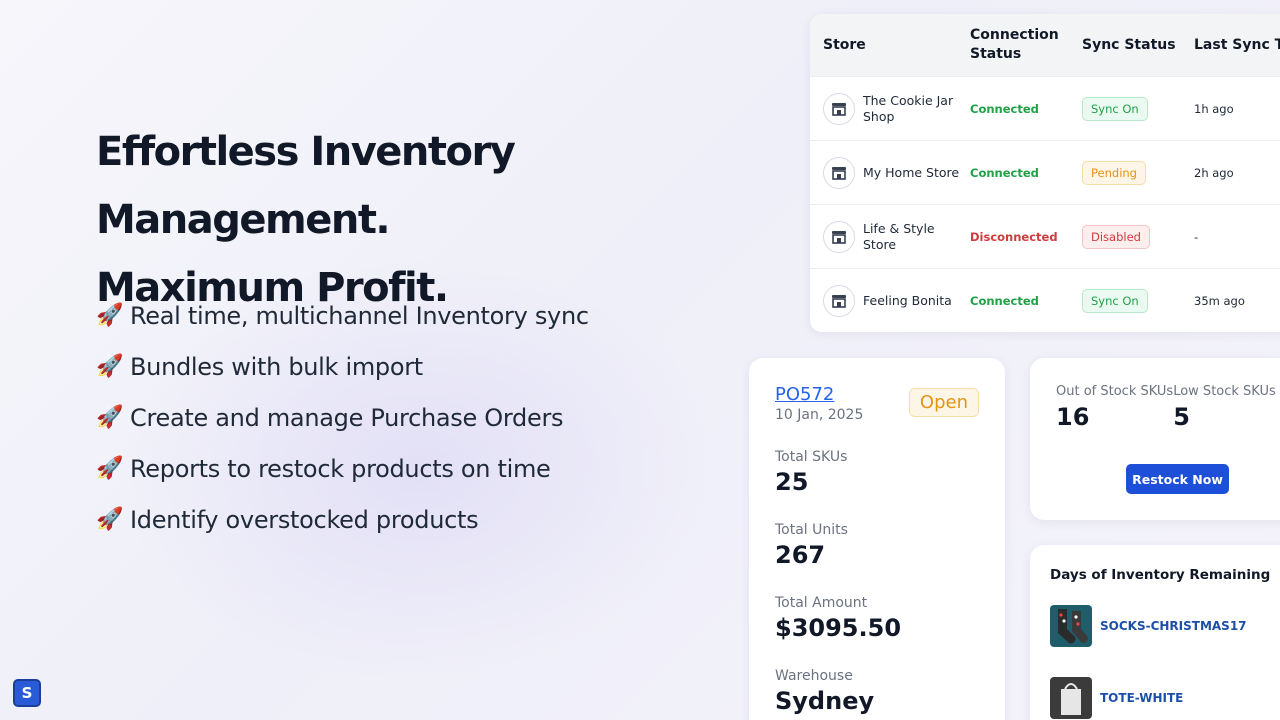 The image size is (1280, 720). What do you see at coordinates (814, 676) in the screenshot?
I see `po-warehouse-label: Warehouse` at bounding box center [814, 676].